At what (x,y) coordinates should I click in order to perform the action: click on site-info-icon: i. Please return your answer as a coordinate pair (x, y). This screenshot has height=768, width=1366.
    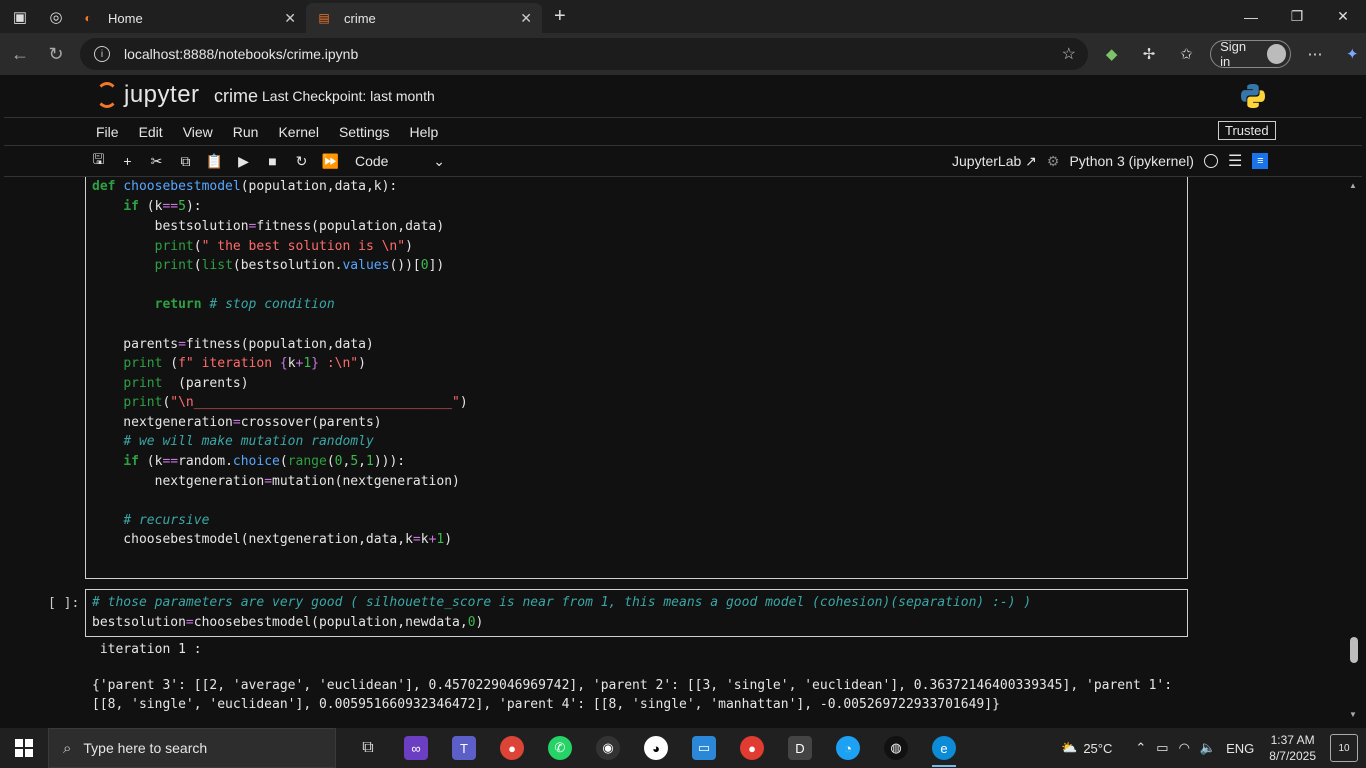
    Looking at the image, I should click on (102, 54).